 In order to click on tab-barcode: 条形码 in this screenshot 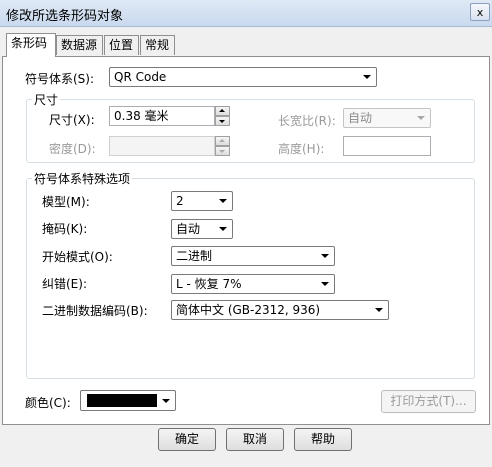, I will do `click(31, 45)`.